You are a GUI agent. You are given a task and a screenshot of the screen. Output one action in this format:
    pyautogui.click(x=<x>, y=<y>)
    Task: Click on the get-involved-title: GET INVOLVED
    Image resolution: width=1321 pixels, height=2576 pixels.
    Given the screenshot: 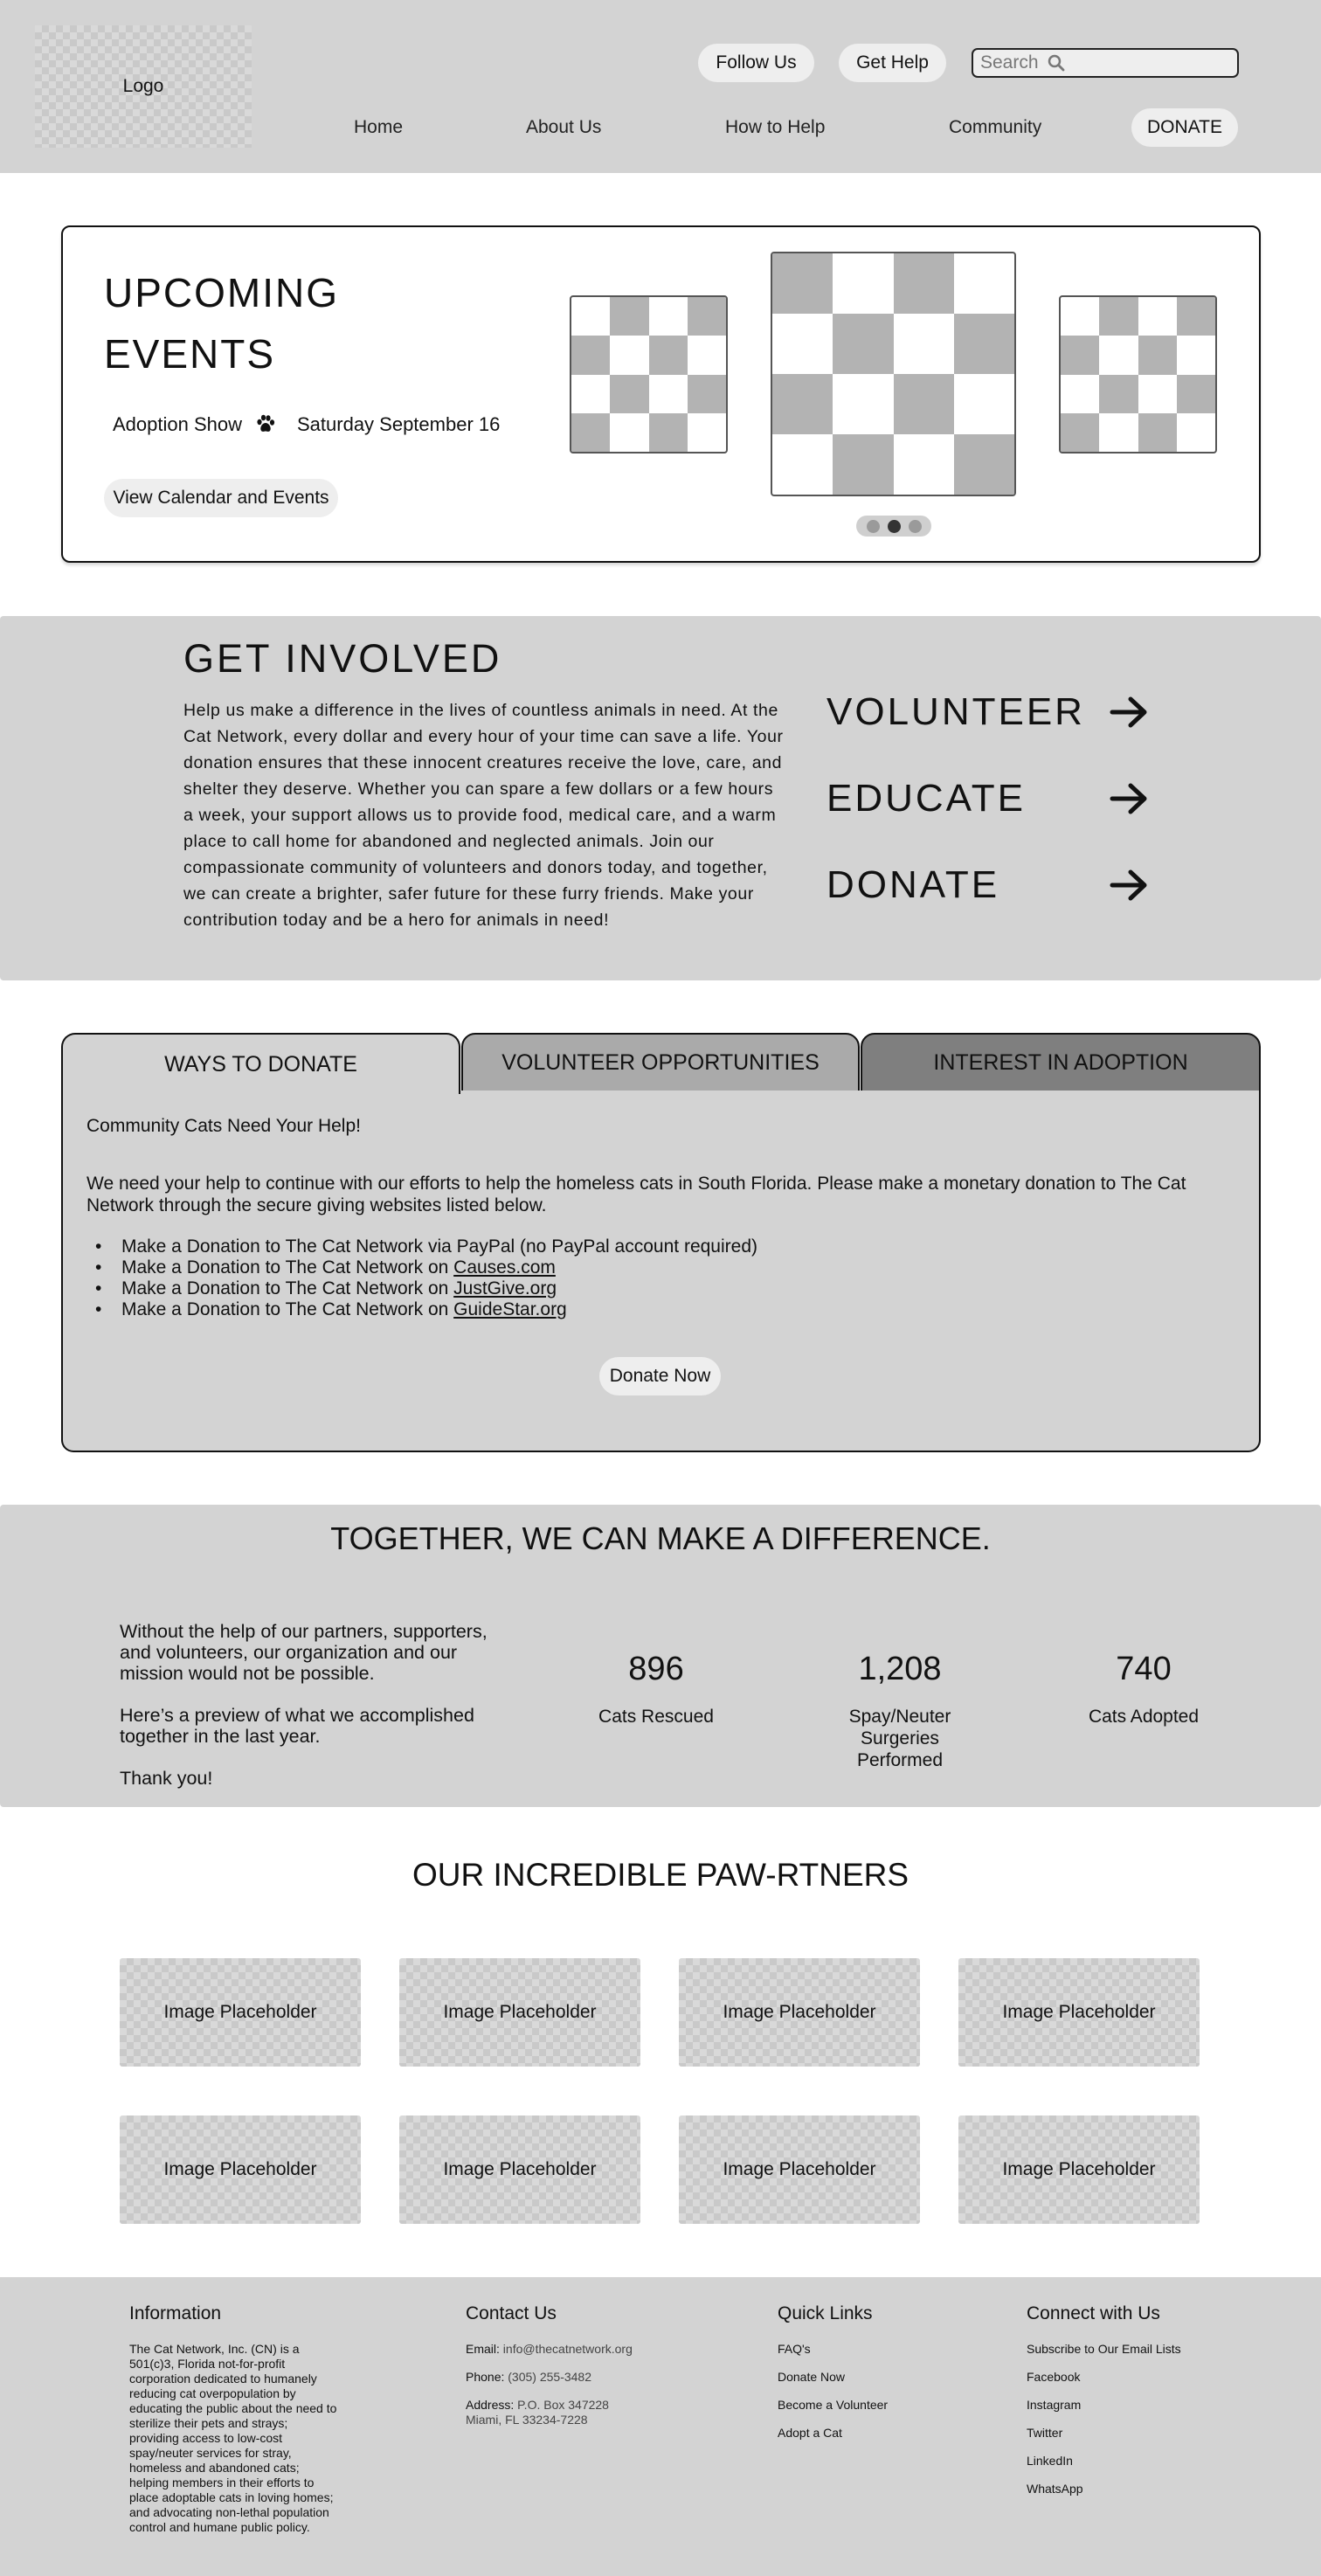 What is the action you would take?
    pyautogui.click(x=342, y=658)
    